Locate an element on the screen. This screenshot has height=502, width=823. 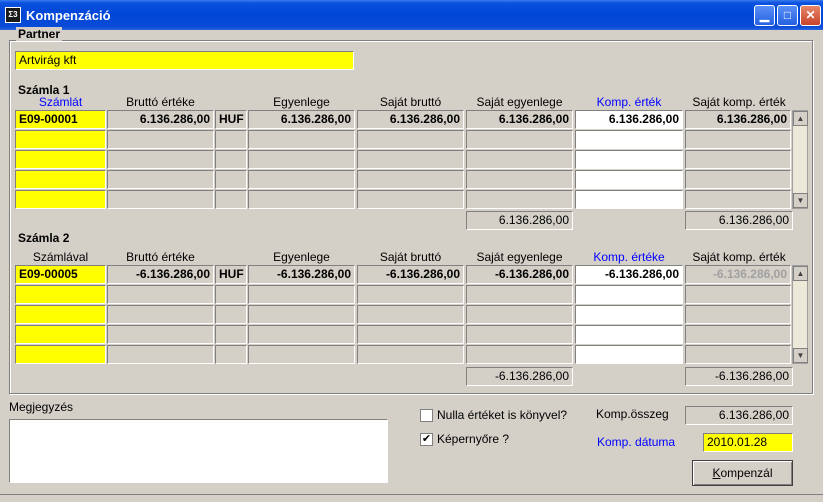
partner-input: Artvirág kft is located at coordinates (184, 60).